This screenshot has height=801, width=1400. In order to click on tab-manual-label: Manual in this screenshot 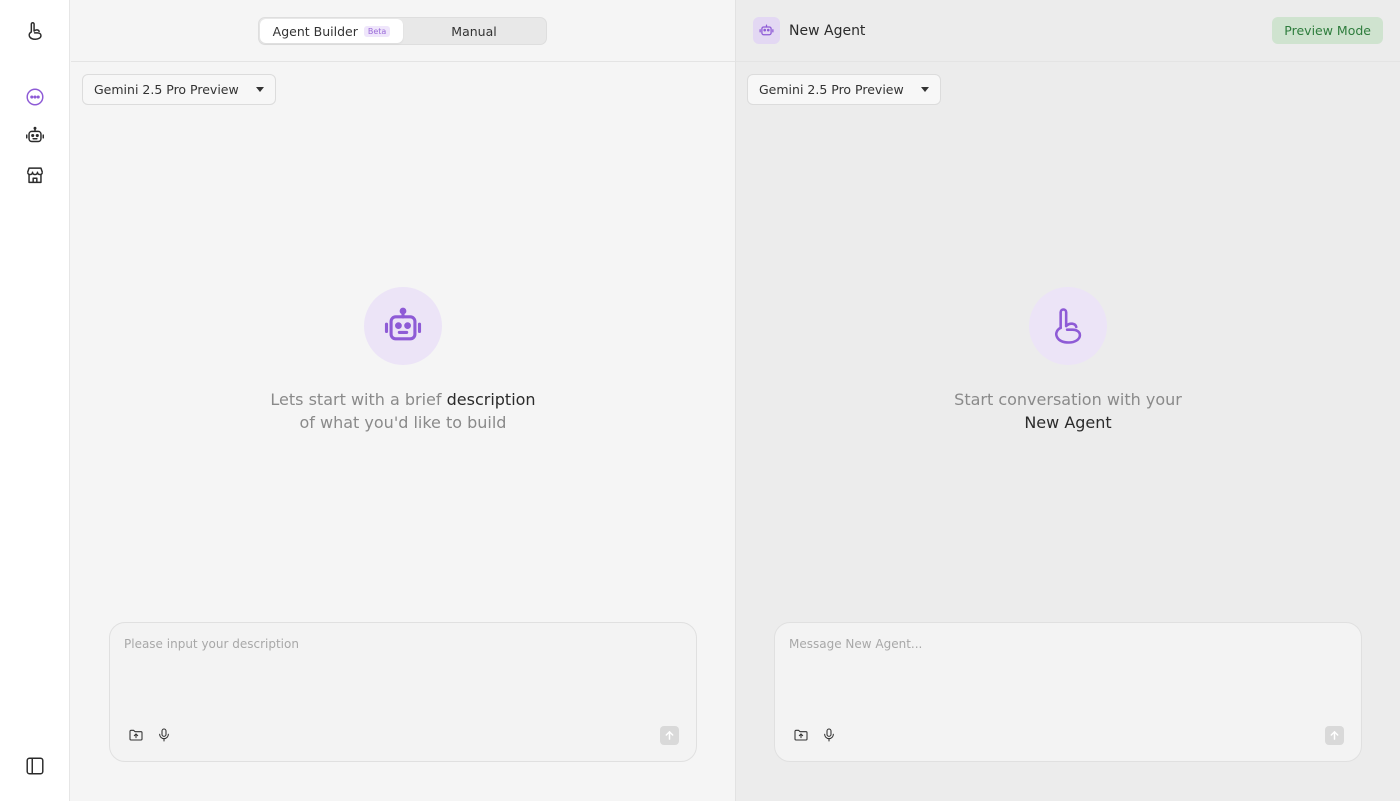, I will do `click(474, 31)`.